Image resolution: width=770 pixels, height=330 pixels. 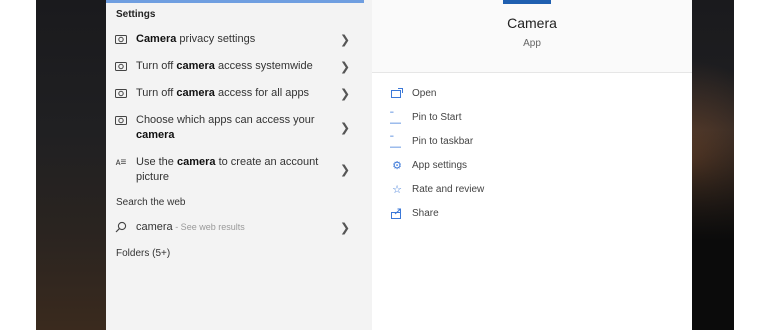 I want to click on result-label: Camera privacy settings, so click(x=196, y=39).